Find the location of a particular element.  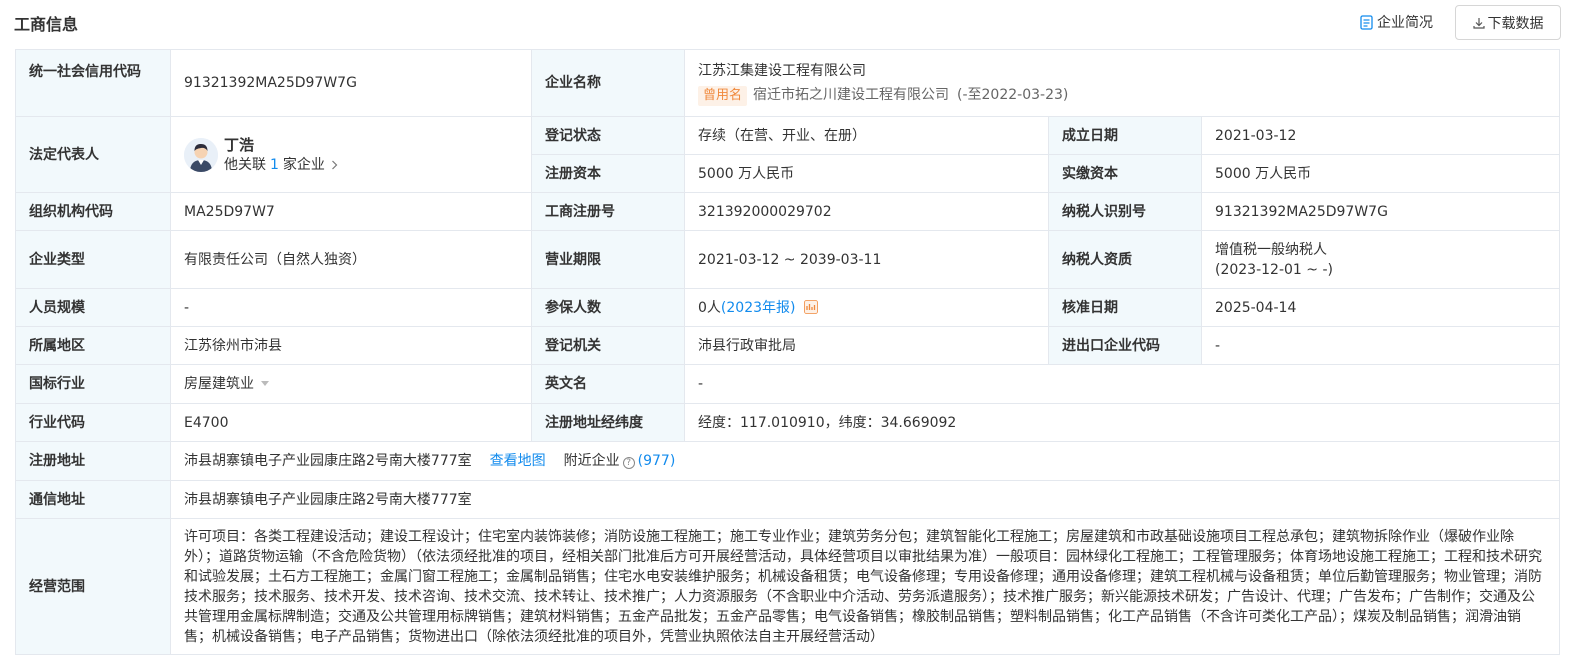

related-suffix: 家企业 is located at coordinates (303, 164).